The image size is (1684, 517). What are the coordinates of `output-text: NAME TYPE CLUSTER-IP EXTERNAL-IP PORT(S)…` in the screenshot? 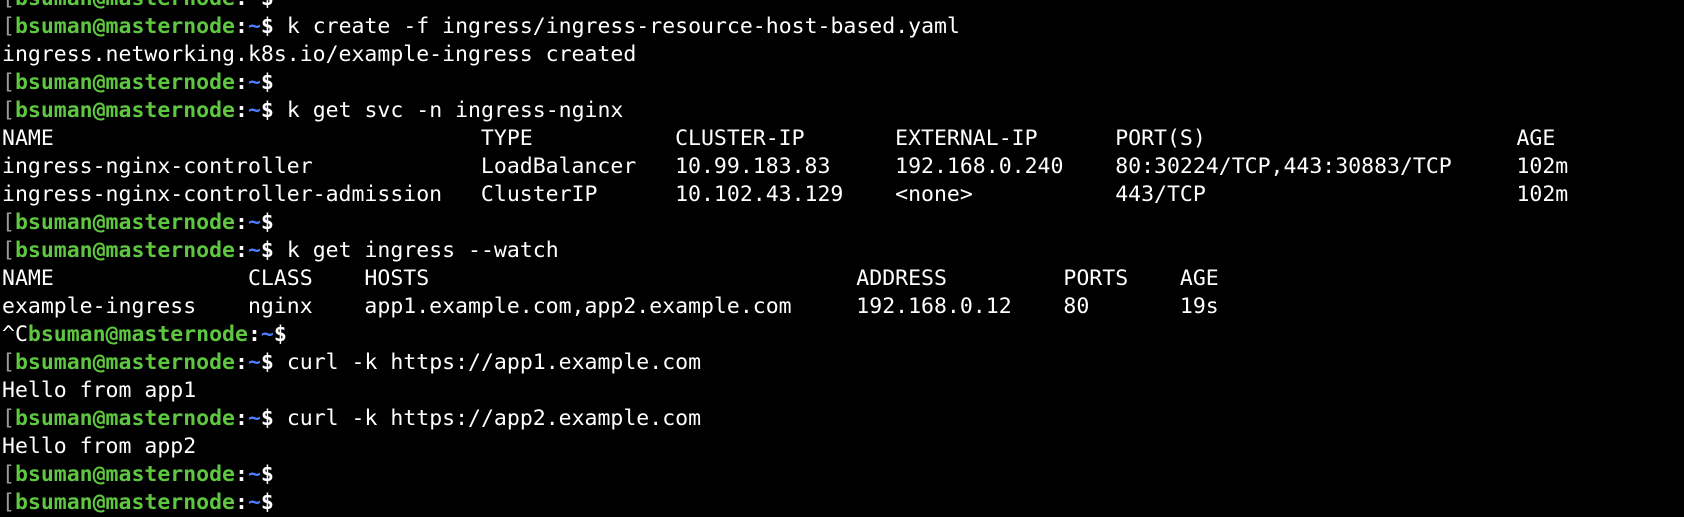 It's located at (779, 138).